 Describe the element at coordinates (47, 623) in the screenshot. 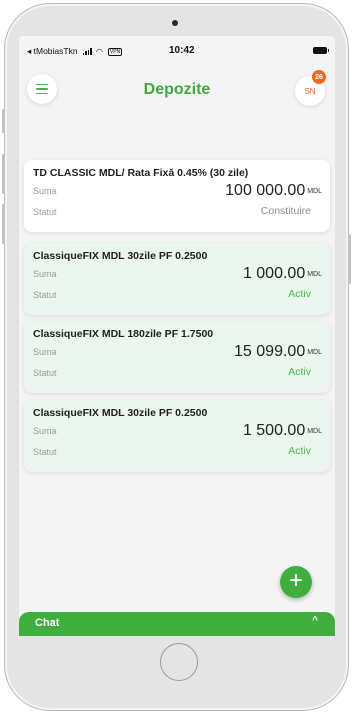

I see `chat-label: Chat` at that location.